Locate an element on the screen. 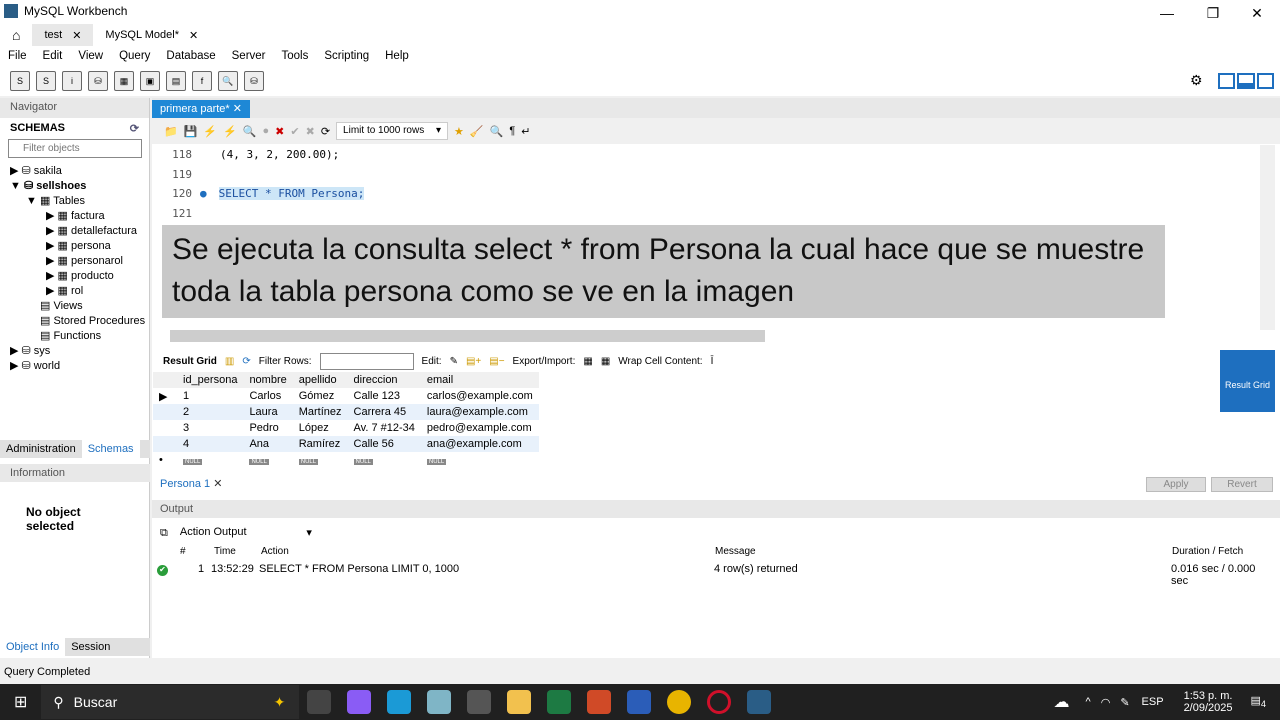  result-grid-side-button: Result Grid is located at coordinates (1247, 381).